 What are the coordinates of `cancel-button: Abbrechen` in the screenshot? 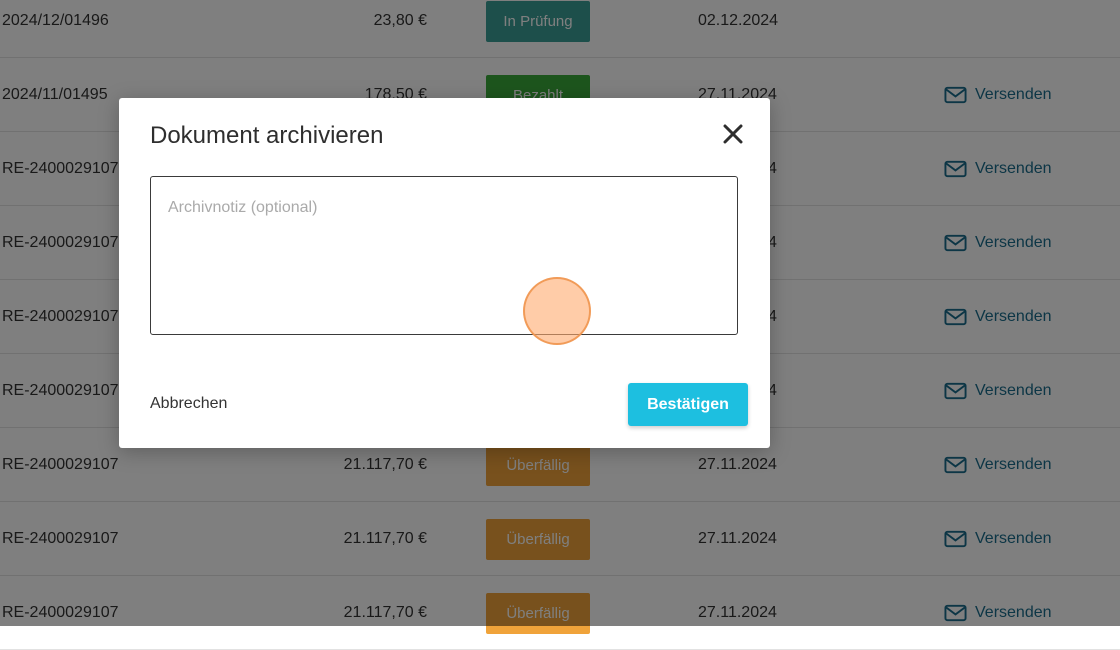 It's located at (188, 404).